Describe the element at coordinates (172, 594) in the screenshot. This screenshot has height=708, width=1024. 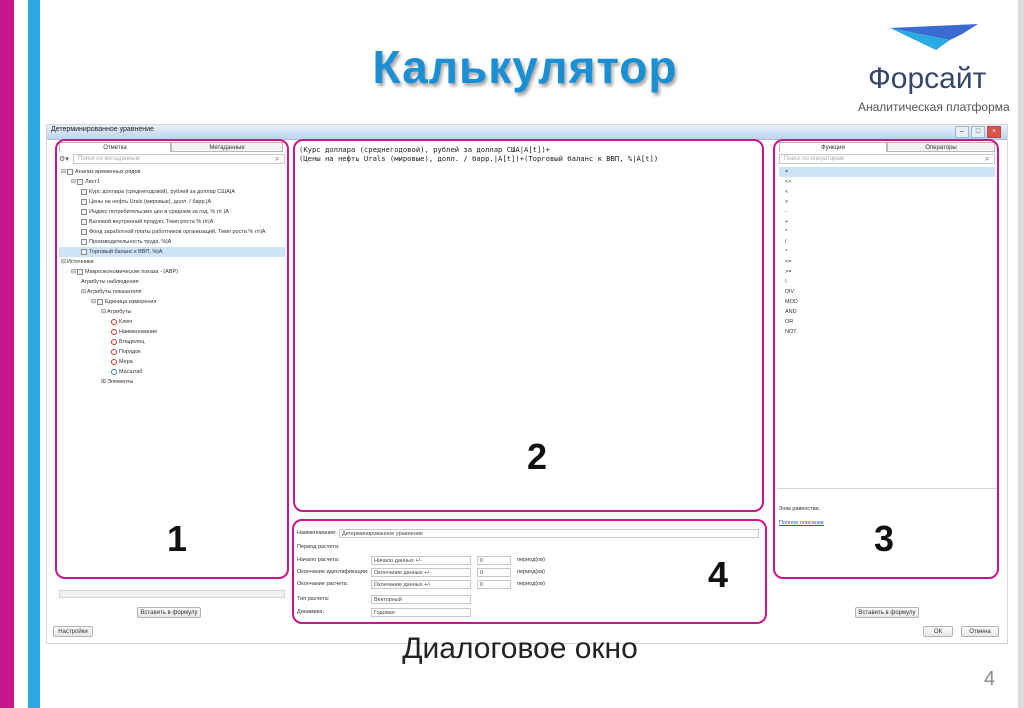
I see `horizontal-scrollbar` at that location.